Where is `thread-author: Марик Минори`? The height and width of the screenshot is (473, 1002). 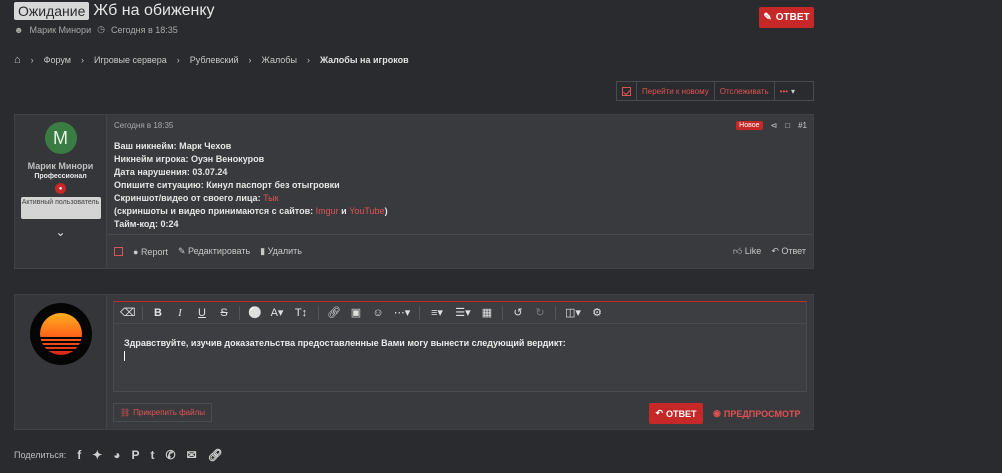 thread-author: Марик Минори is located at coordinates (60, 30).